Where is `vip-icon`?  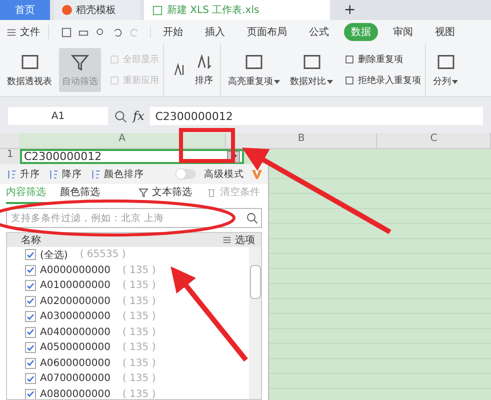
vip-icon is located at coordinates (257, 174).